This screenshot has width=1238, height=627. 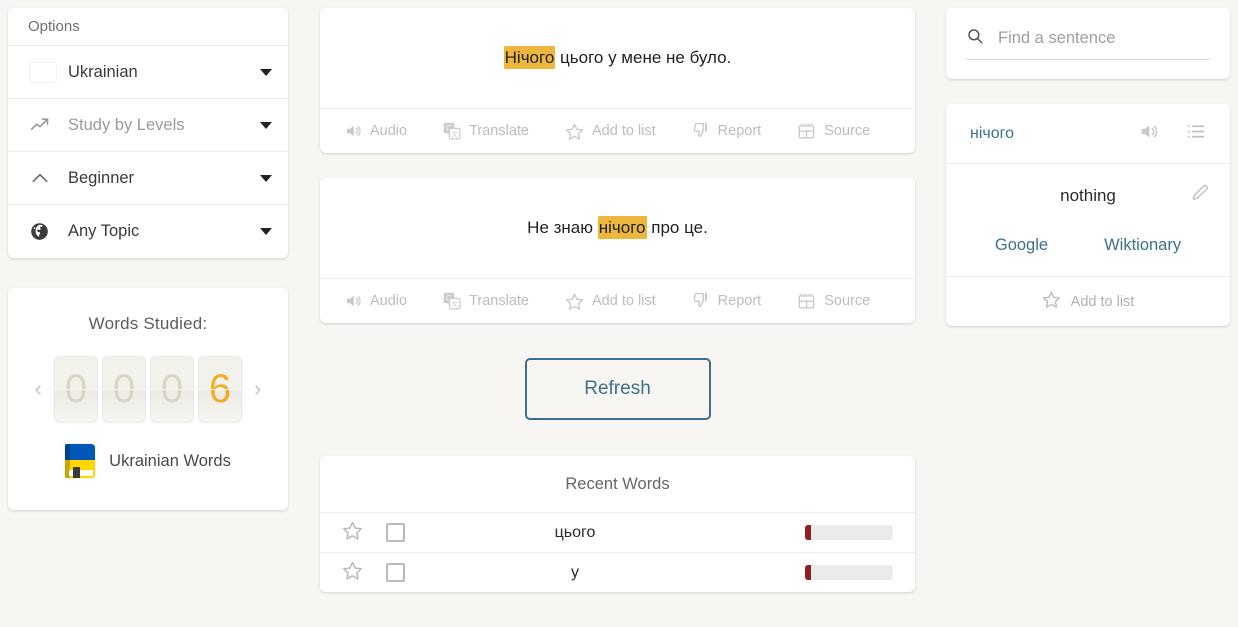 I want to click on table-row: у, so click(x=617, y=572).